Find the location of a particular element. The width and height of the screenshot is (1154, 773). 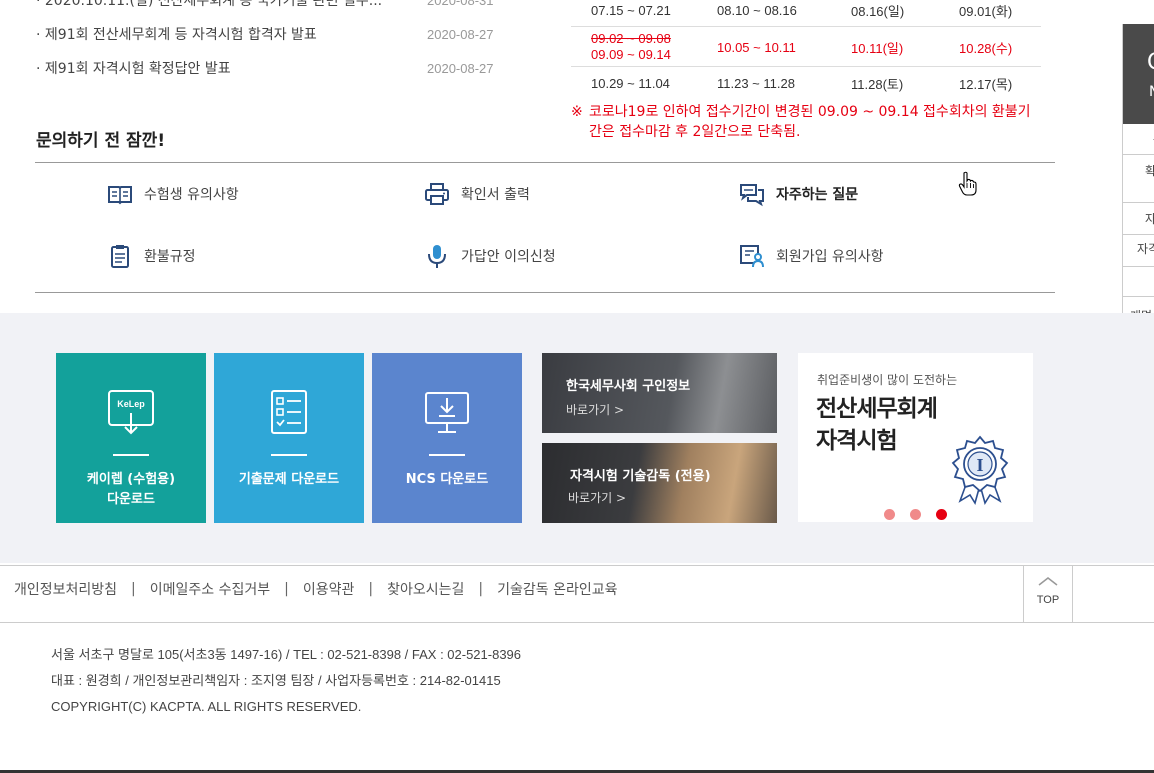

tile-label-line2: 다운로드 is located at coordinates (131, 499).